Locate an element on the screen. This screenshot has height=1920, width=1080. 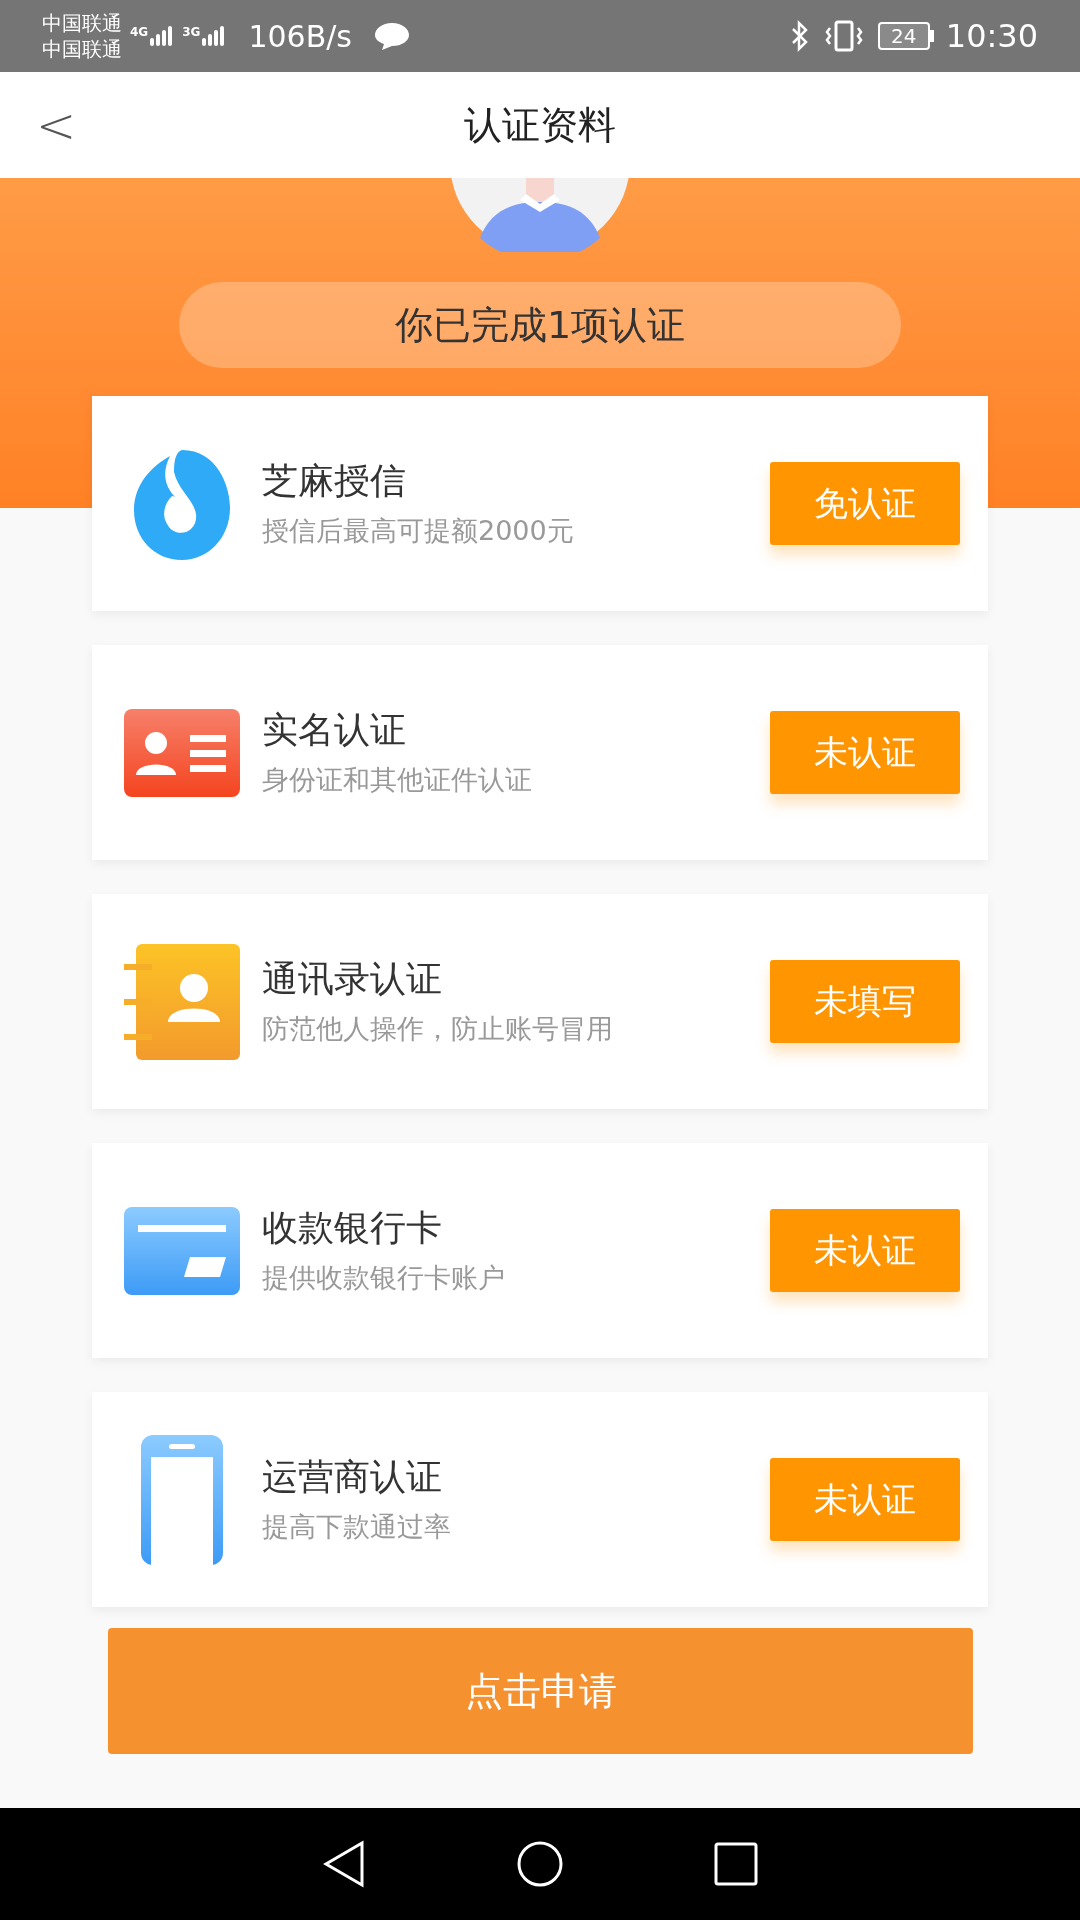
vibrate-icon is located at coordinates (843, 36).